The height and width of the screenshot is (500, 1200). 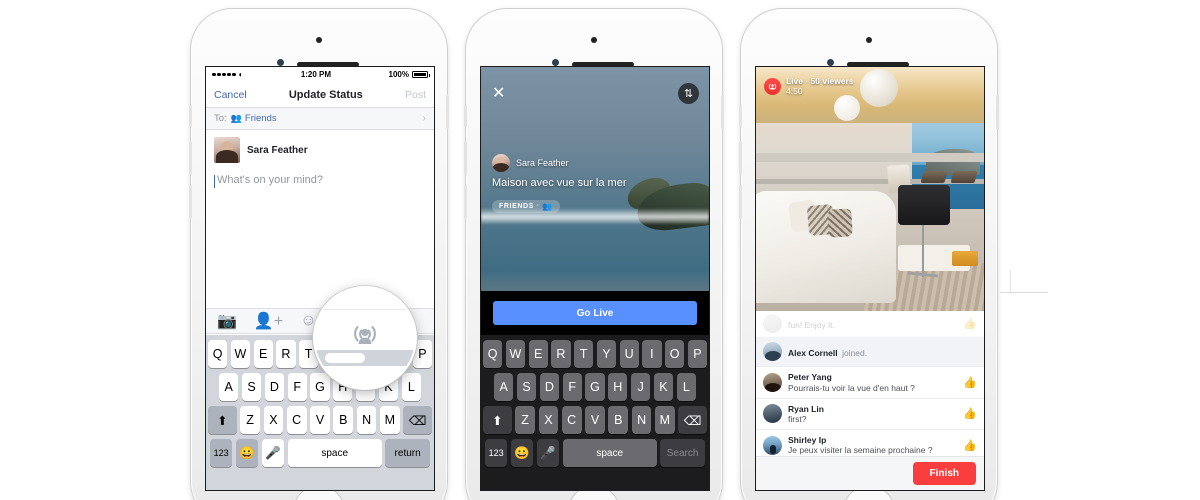 What do you see at coordinates (944, 473) in the screenshot?
I see `finish-button: Finish` at bounding box center [944, 473].